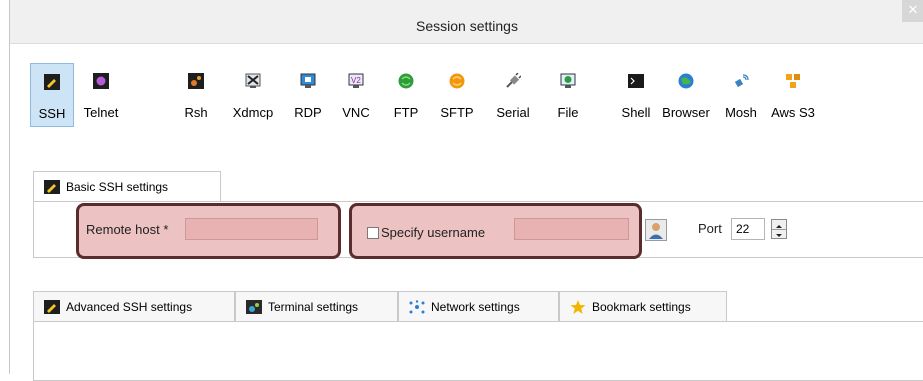  I want to click on mosh-satellite-icon, so click(741, 81).